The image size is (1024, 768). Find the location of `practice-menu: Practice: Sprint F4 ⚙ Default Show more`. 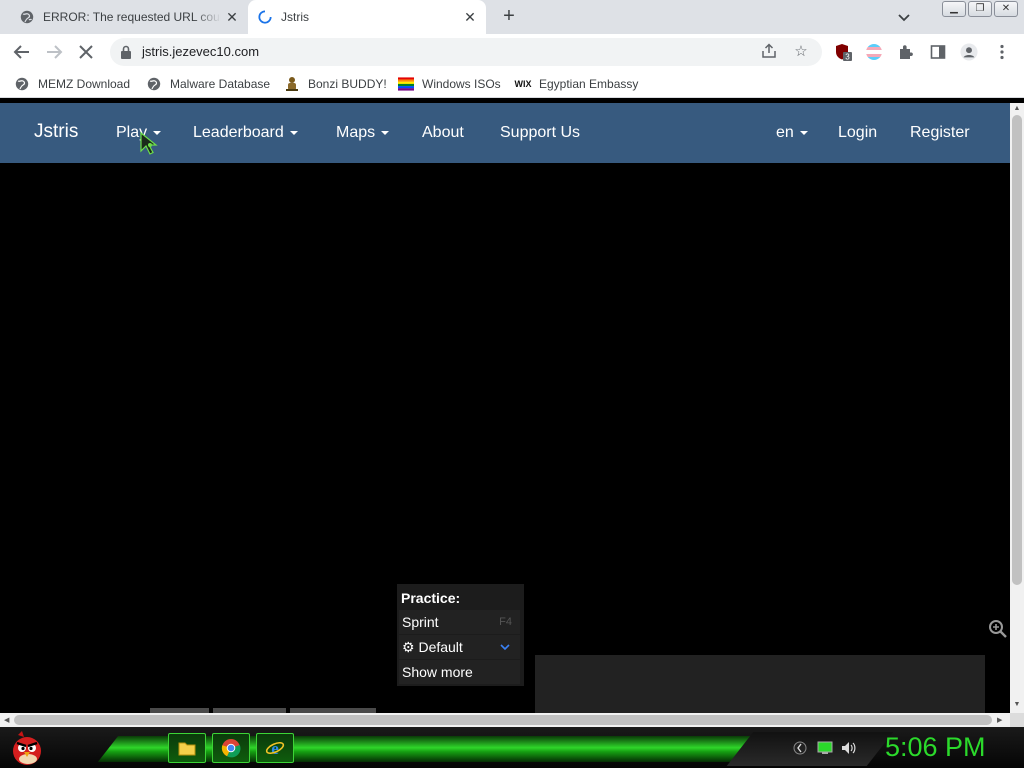

practice-menu: Practice: Sprint F4 ⚙ Default Show more is located at coordinates (460, 635).